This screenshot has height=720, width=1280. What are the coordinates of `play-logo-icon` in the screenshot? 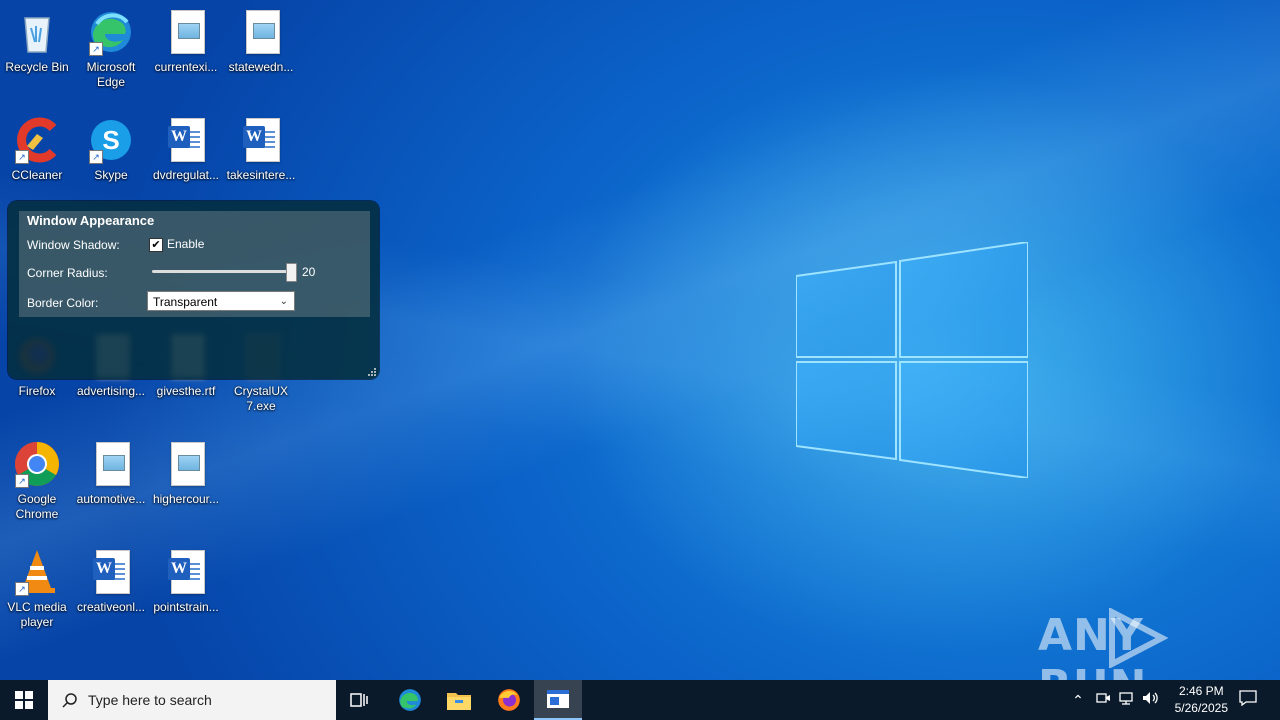 It's located at (1138, 638).